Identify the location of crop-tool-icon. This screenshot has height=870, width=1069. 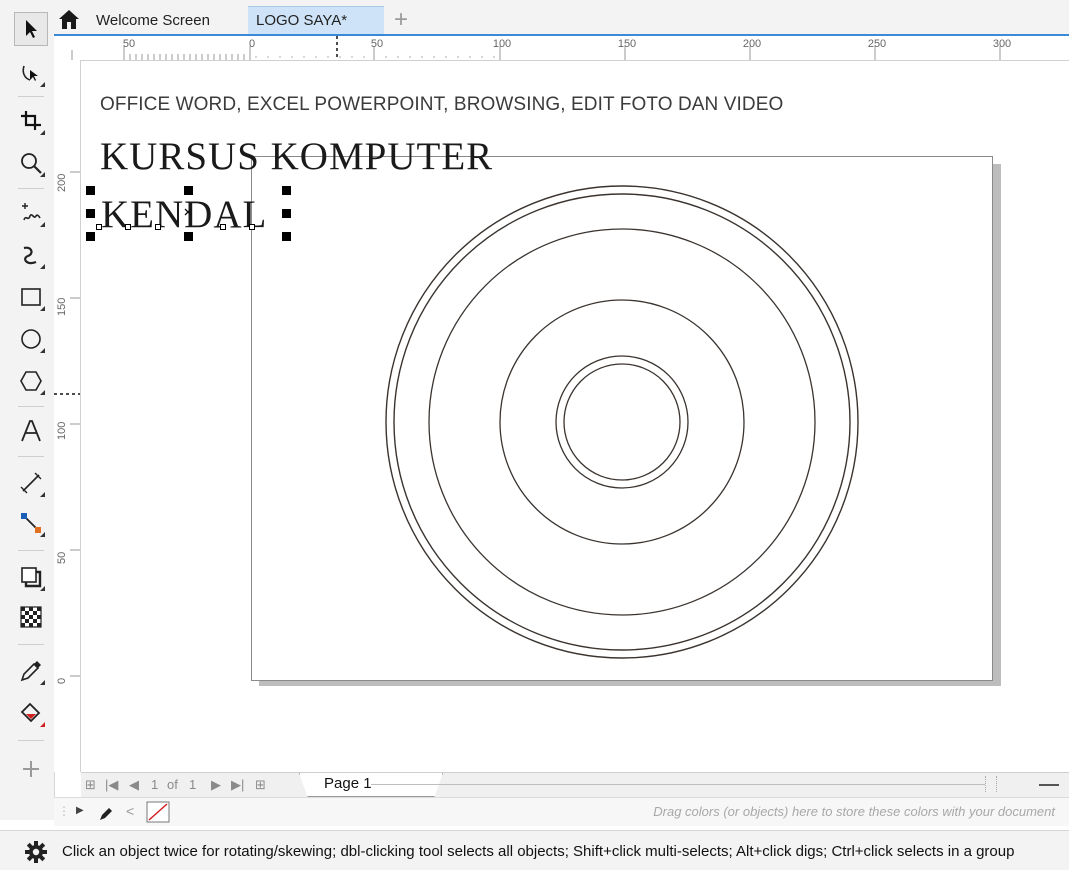
(31, 121).